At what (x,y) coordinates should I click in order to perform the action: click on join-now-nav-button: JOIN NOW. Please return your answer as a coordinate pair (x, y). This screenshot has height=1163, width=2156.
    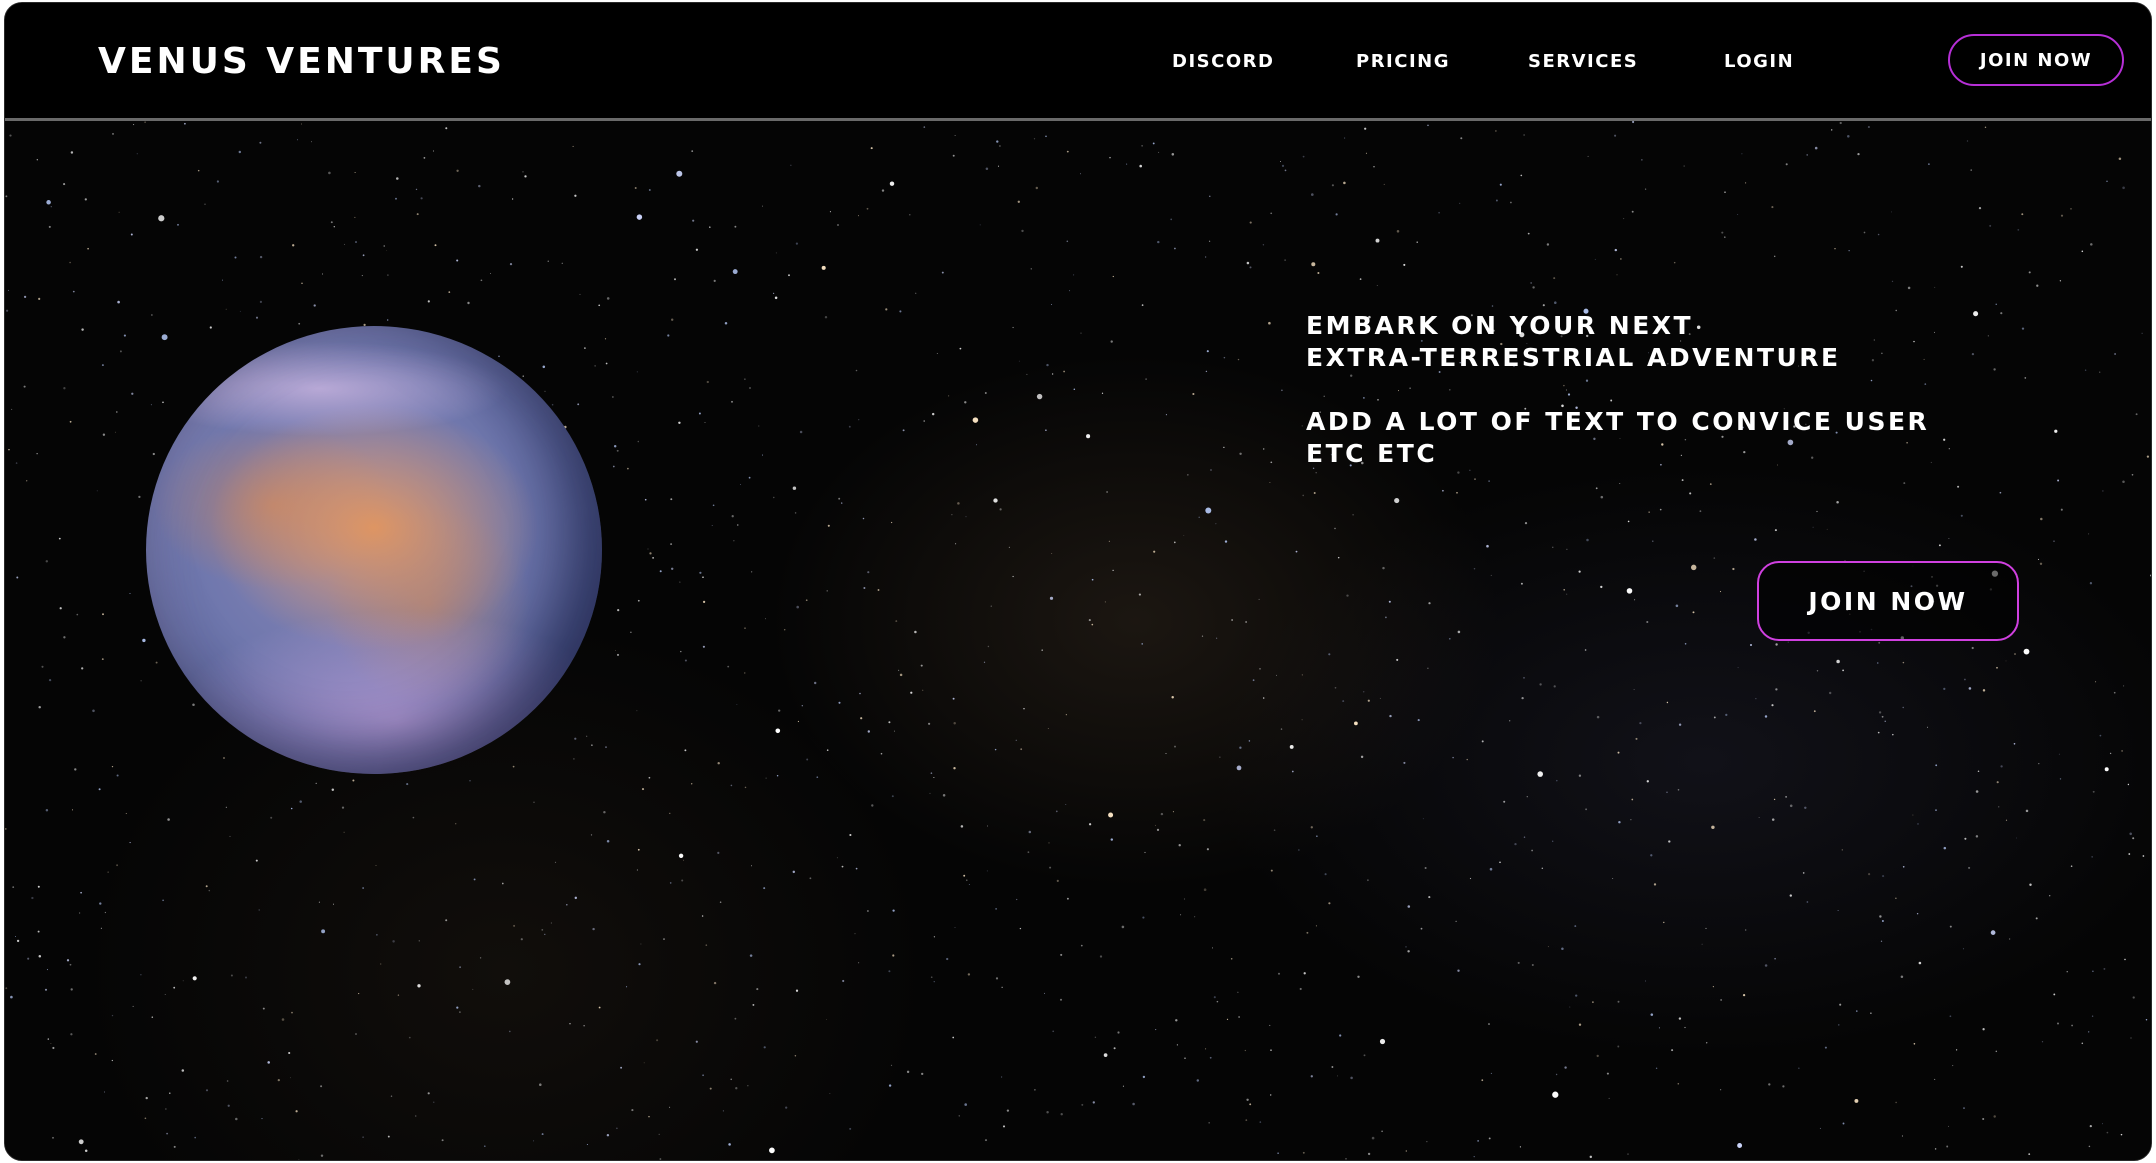
    Looking at the image, I should click on (2036, 60).